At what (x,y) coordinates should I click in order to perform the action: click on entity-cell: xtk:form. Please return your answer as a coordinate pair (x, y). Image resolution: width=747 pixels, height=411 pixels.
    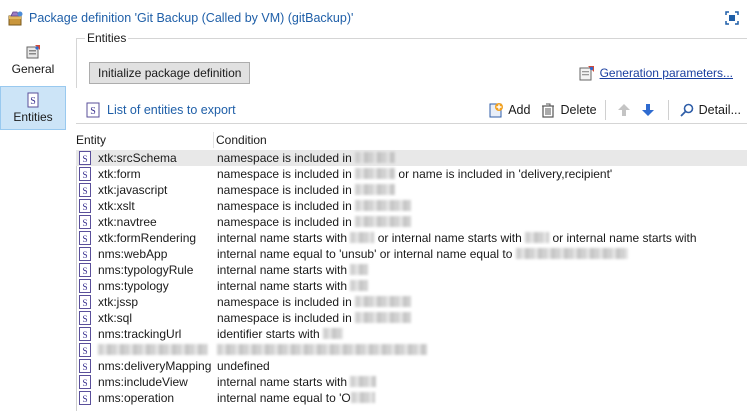
    Looking at the image, I should click on (119, 174).